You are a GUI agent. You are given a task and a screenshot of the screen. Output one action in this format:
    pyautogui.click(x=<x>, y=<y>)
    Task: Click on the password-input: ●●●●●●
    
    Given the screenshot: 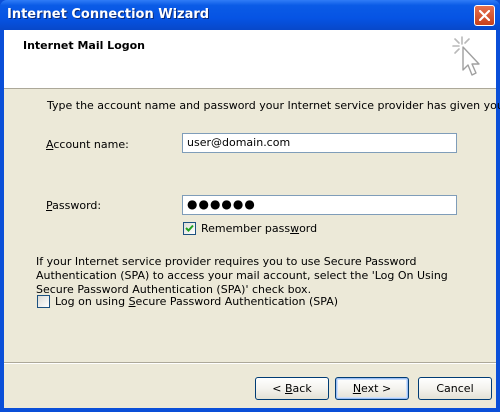 What is the action you would take?
    pyautogui.click(x=319, y=205)
    